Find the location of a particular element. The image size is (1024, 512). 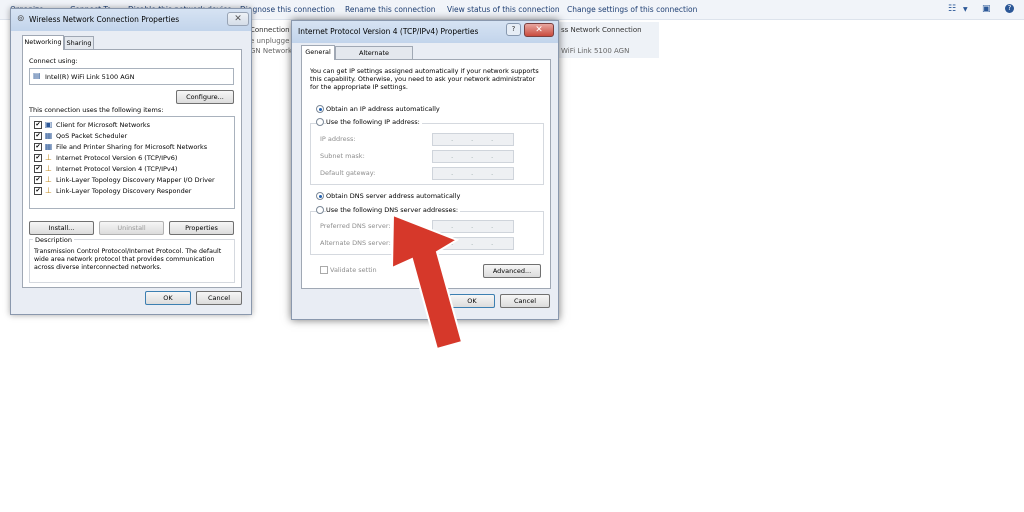

red-arrow-icon is located at coordinates (427, 282).